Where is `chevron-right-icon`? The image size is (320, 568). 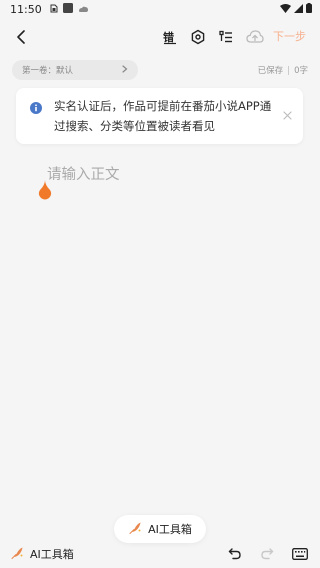
chevron-right-icon is located at coordinates (125, 70).